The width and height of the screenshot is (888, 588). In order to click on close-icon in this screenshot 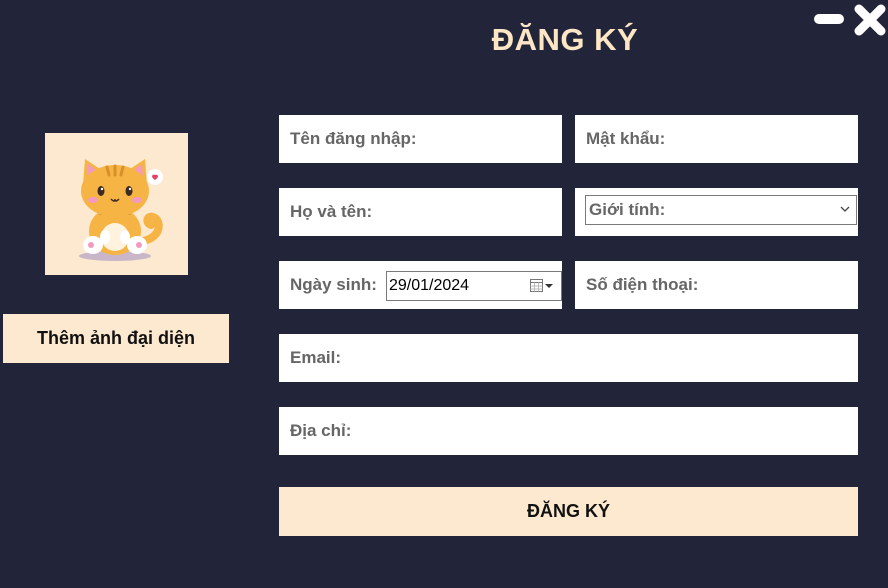, I will do `click(870, 20)`.